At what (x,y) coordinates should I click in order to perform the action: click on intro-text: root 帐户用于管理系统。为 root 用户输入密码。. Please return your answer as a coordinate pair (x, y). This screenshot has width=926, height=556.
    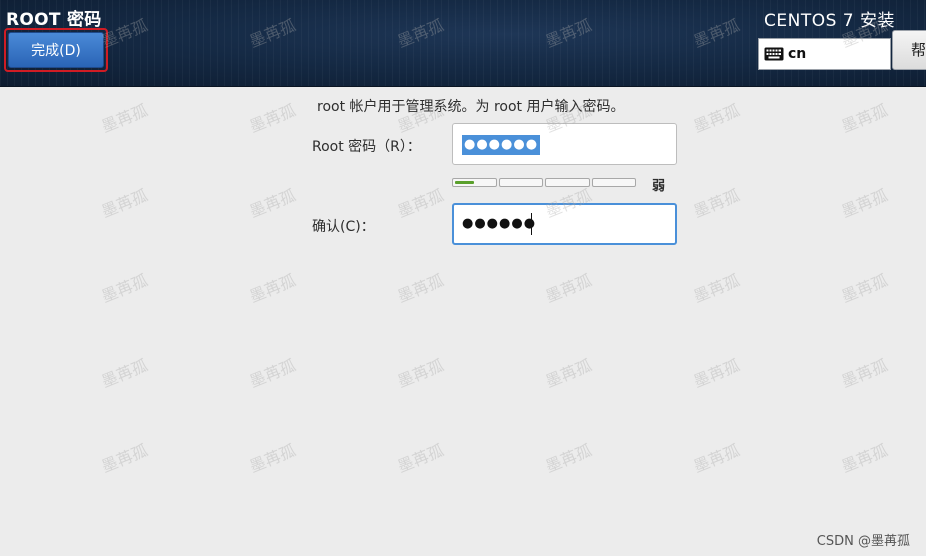
    Looking at the image, I should click on (471, 107).